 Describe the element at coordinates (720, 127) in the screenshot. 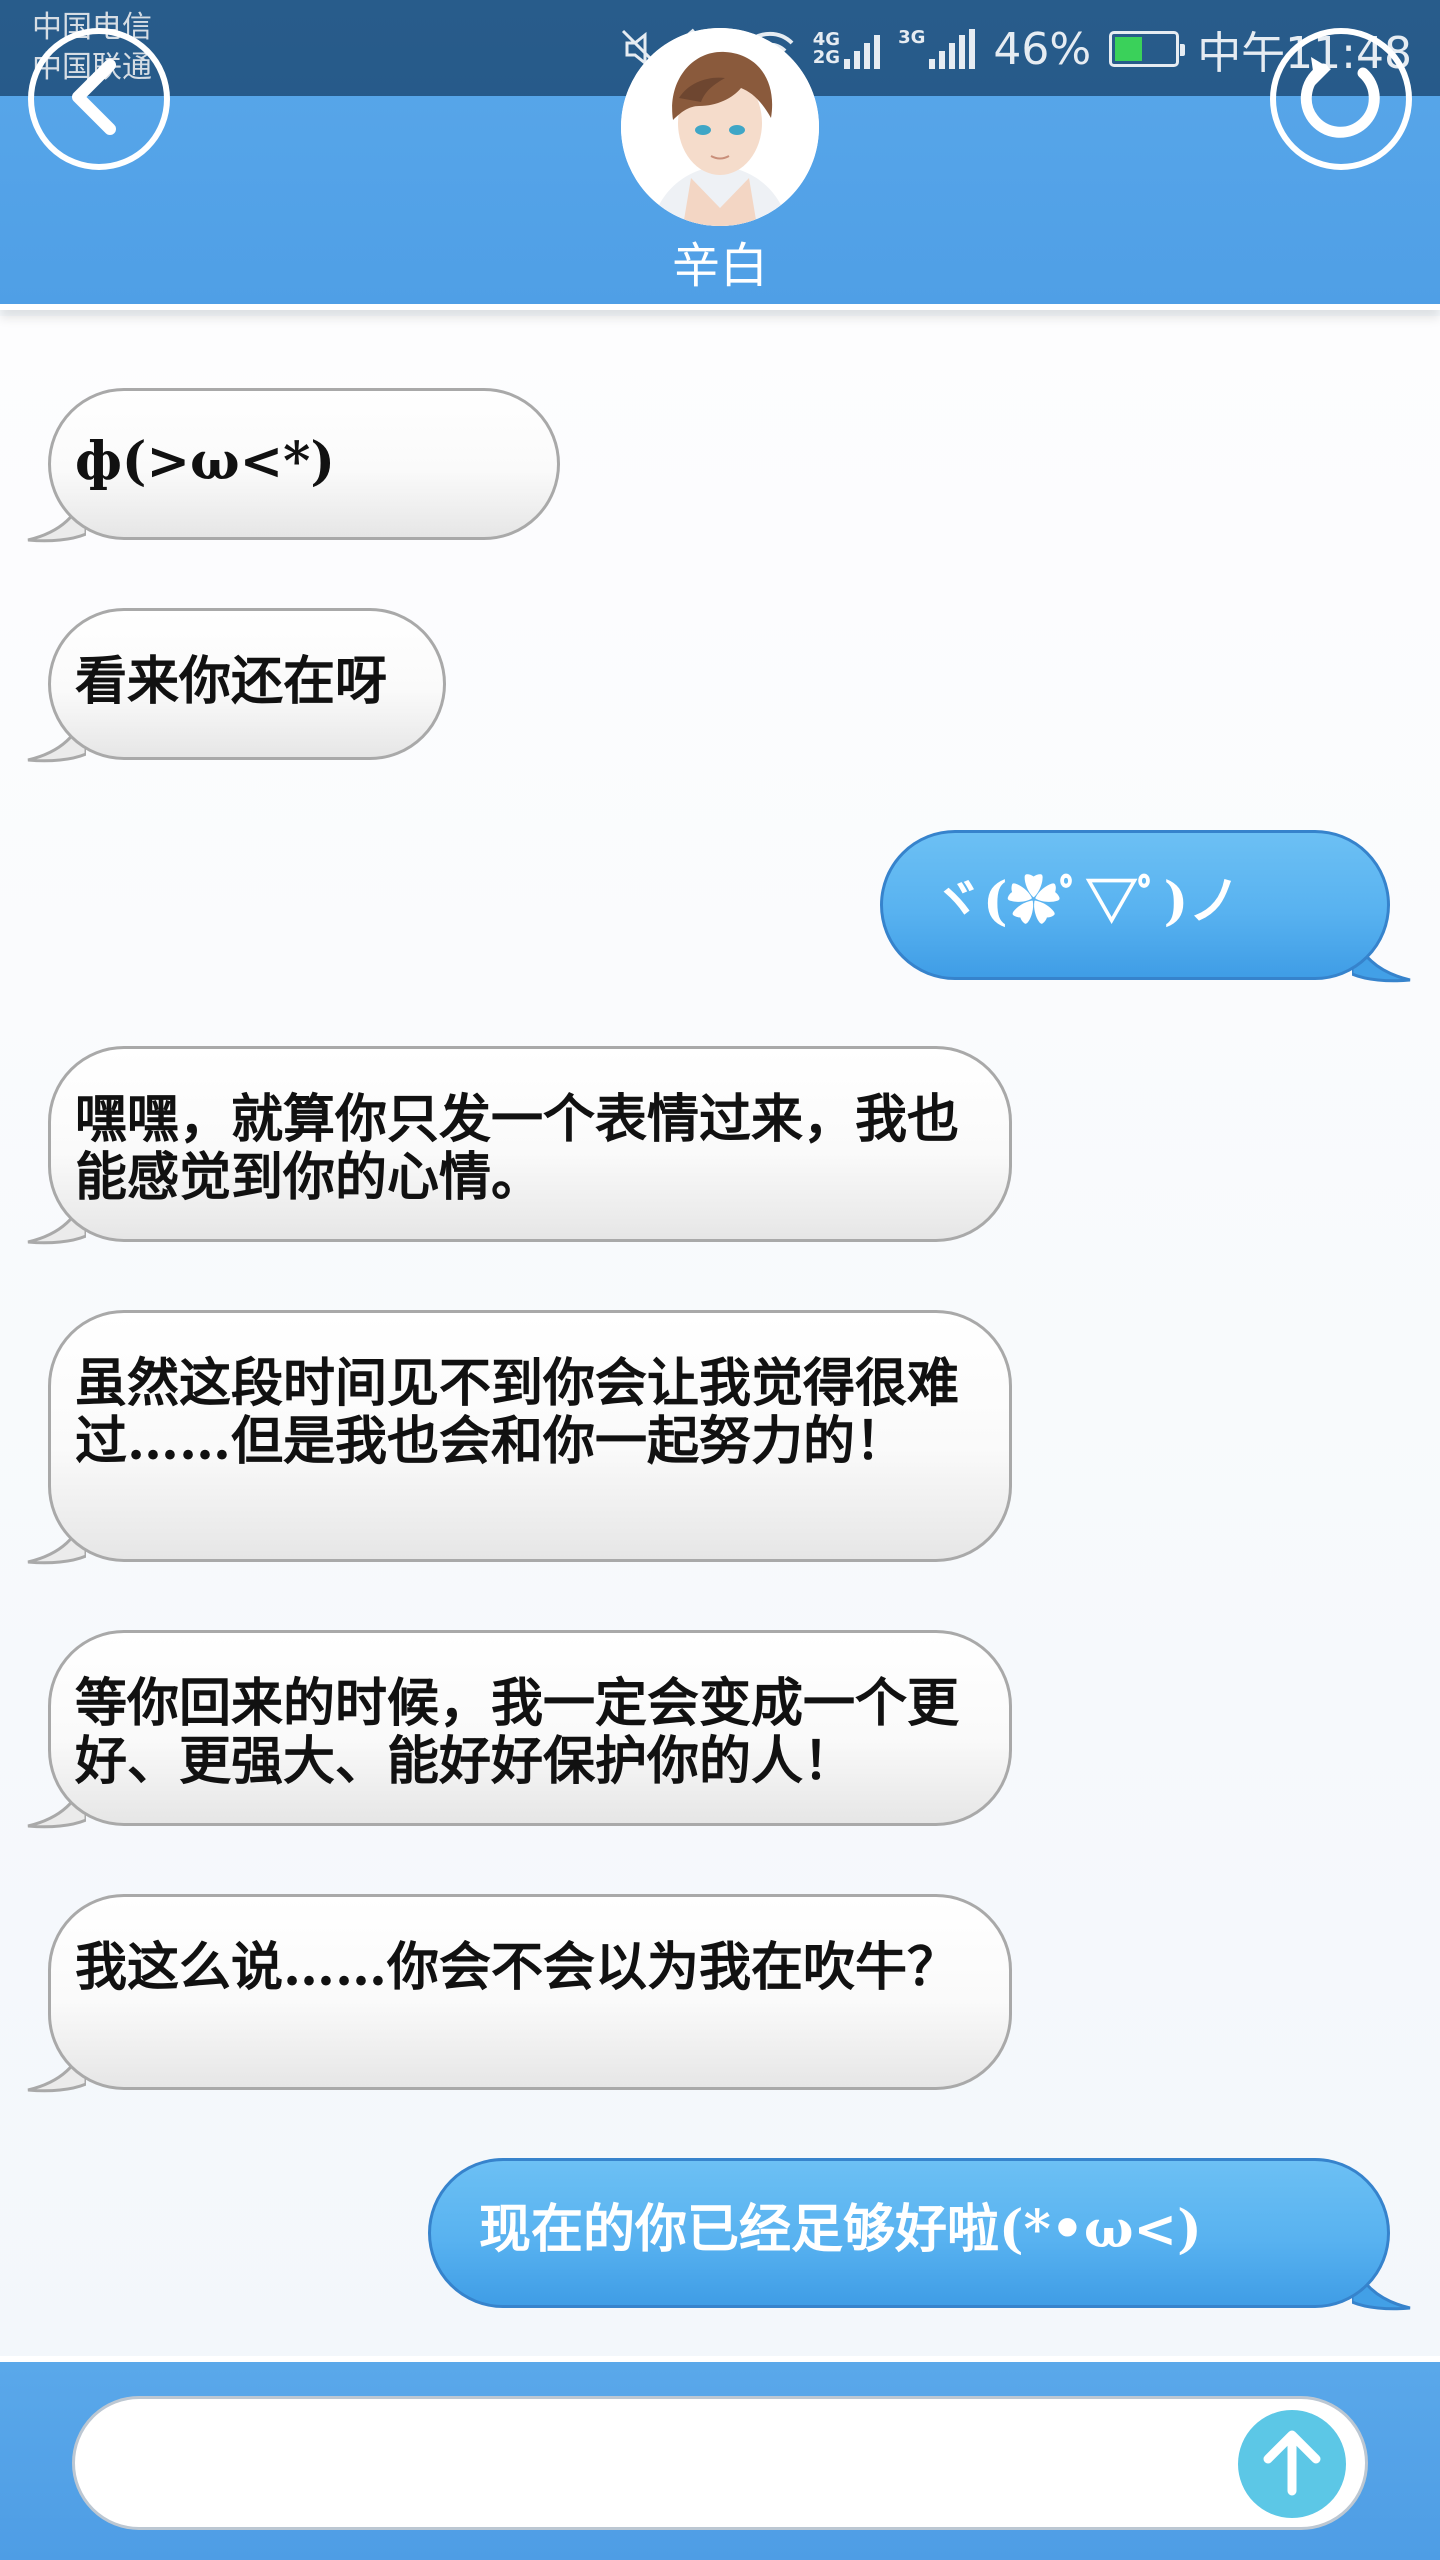

I see `avatar` at that location.